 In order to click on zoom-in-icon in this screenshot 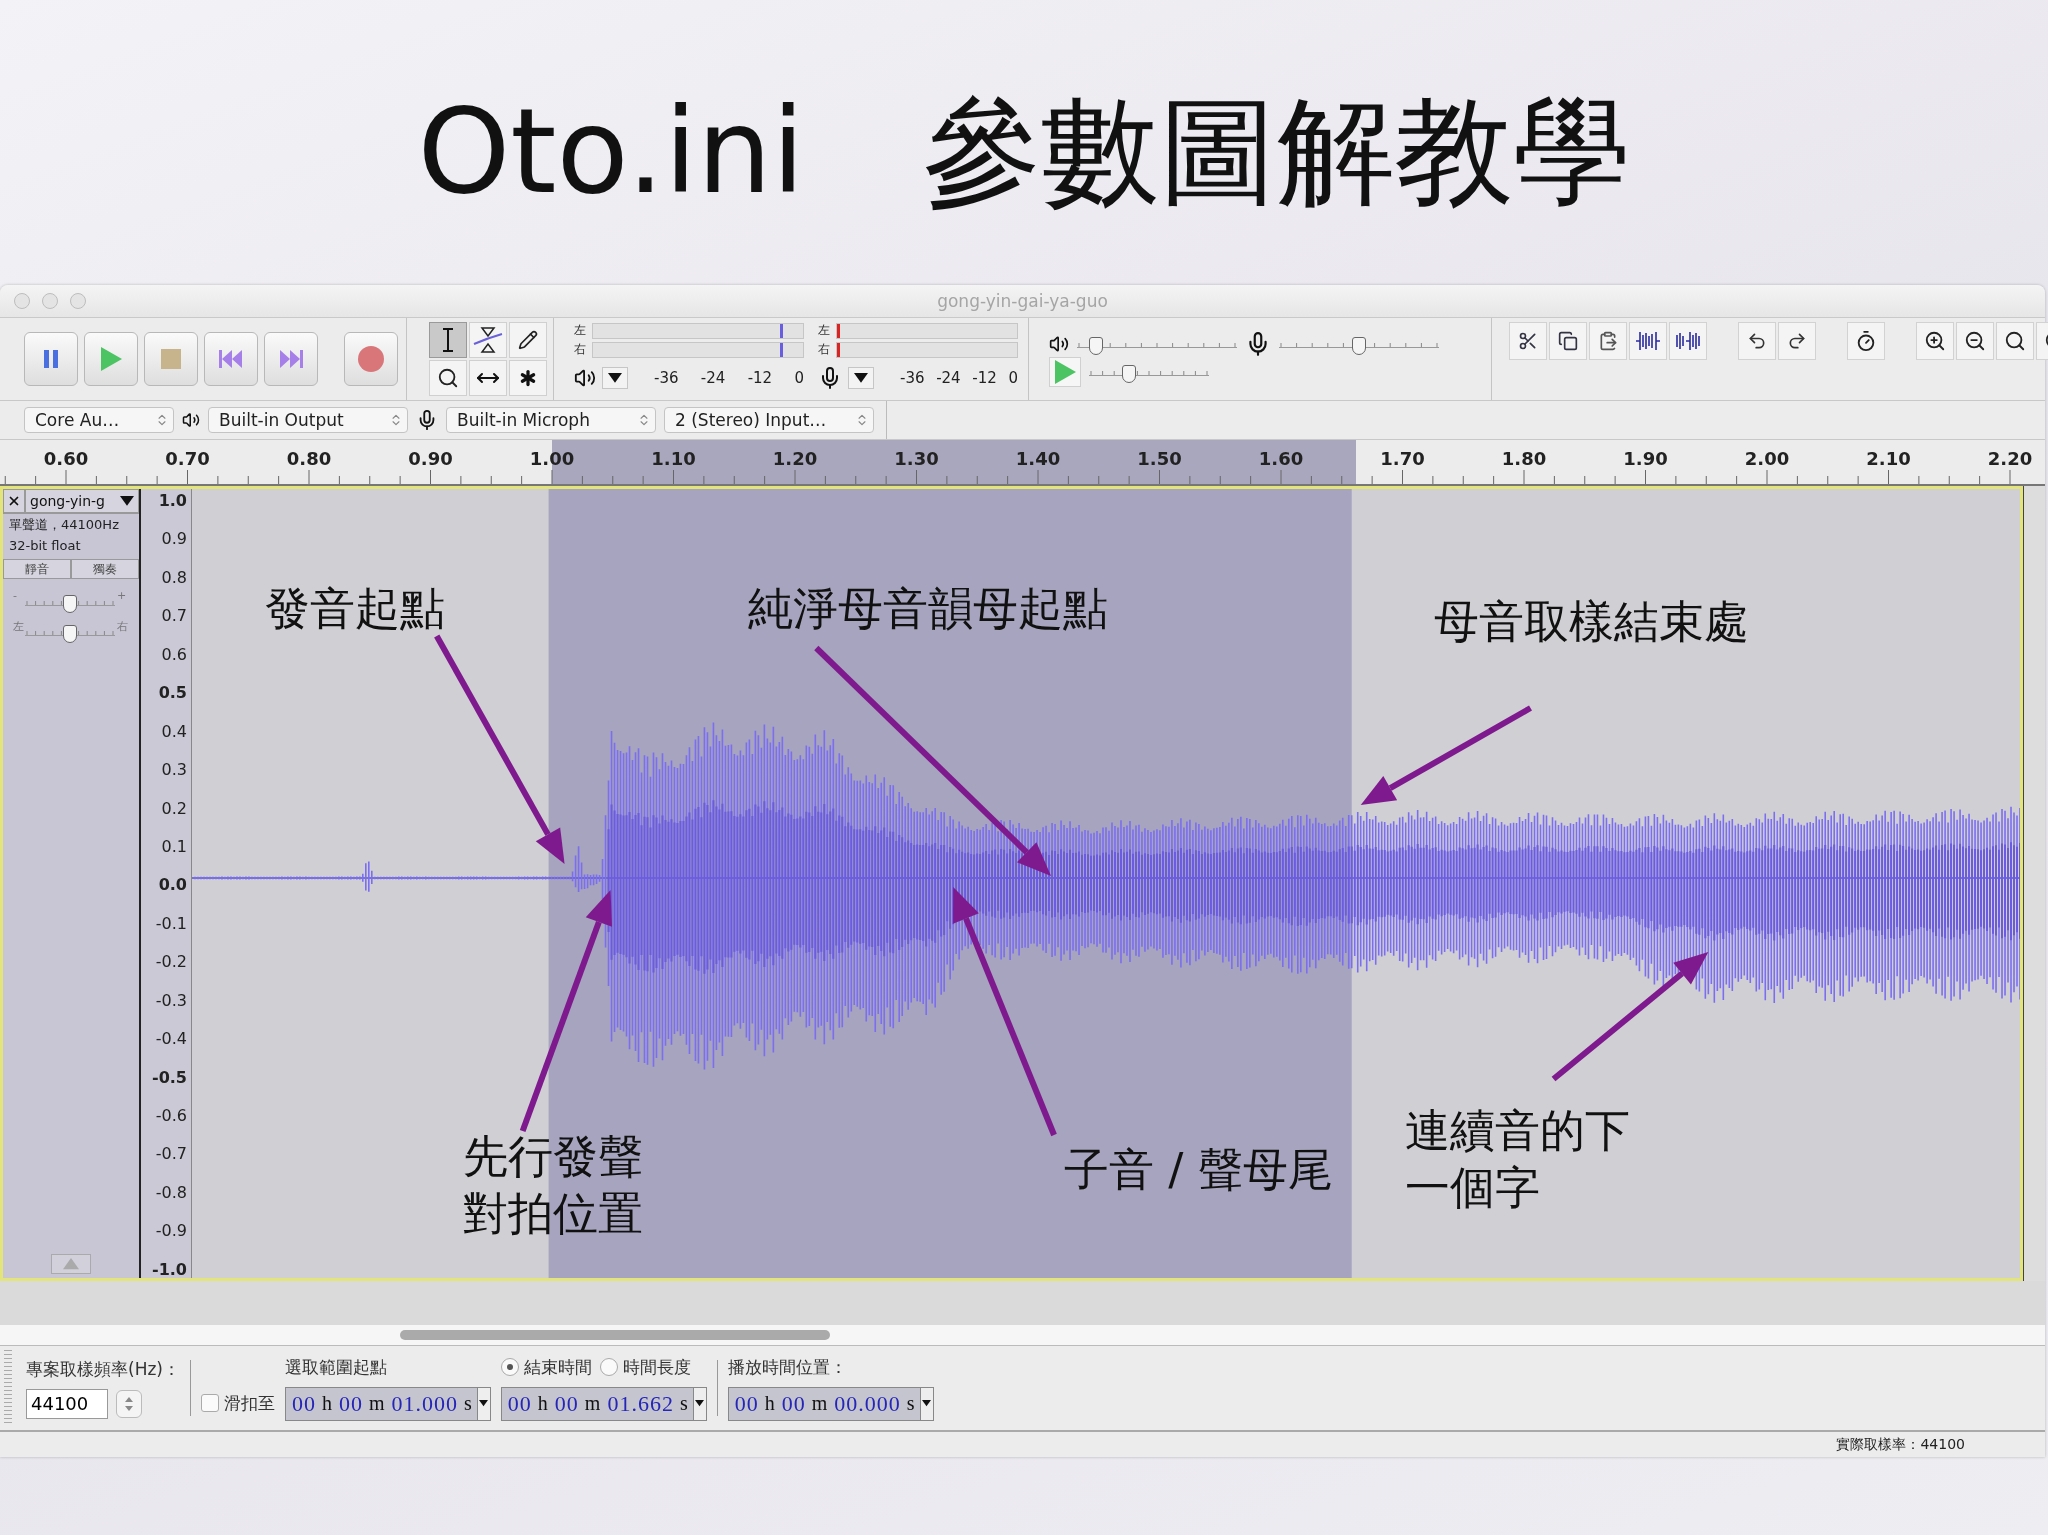, I will do `click(1935, 341)`.